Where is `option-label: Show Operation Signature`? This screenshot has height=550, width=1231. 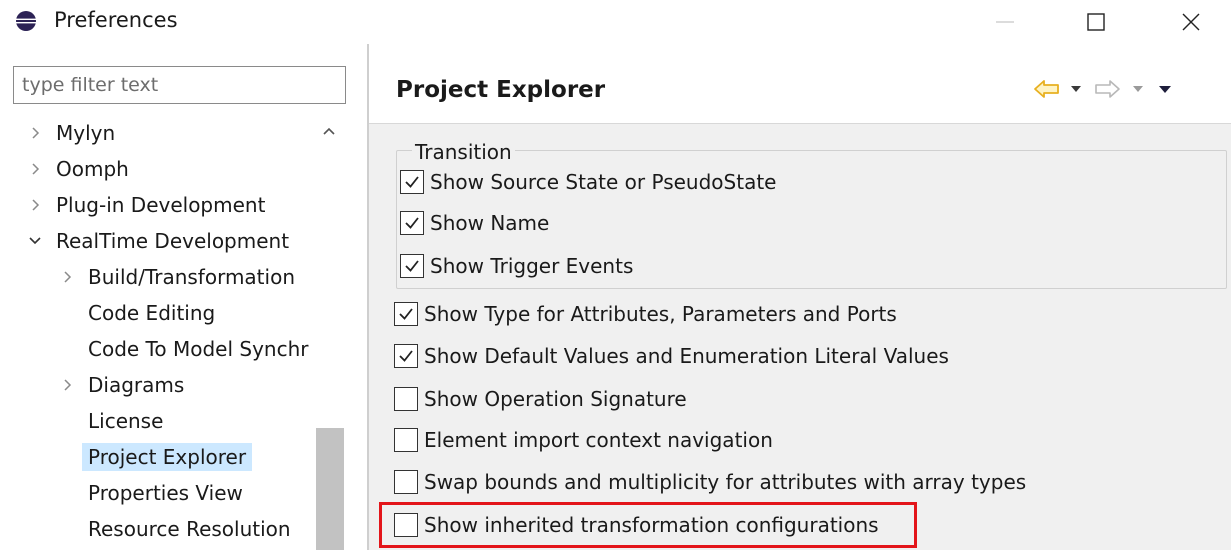 option-label: Show Operation Signature is located at coordinates (555, 399).